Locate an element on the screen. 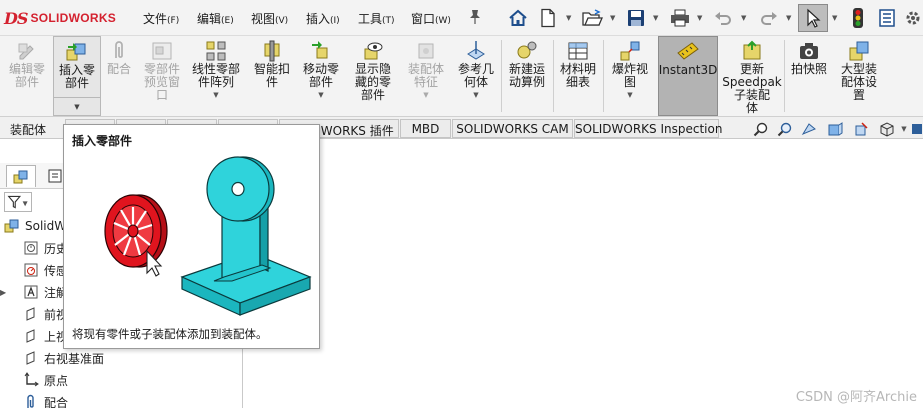 The image size is (923, 408). save-icon is located at coordinates (636, 18).